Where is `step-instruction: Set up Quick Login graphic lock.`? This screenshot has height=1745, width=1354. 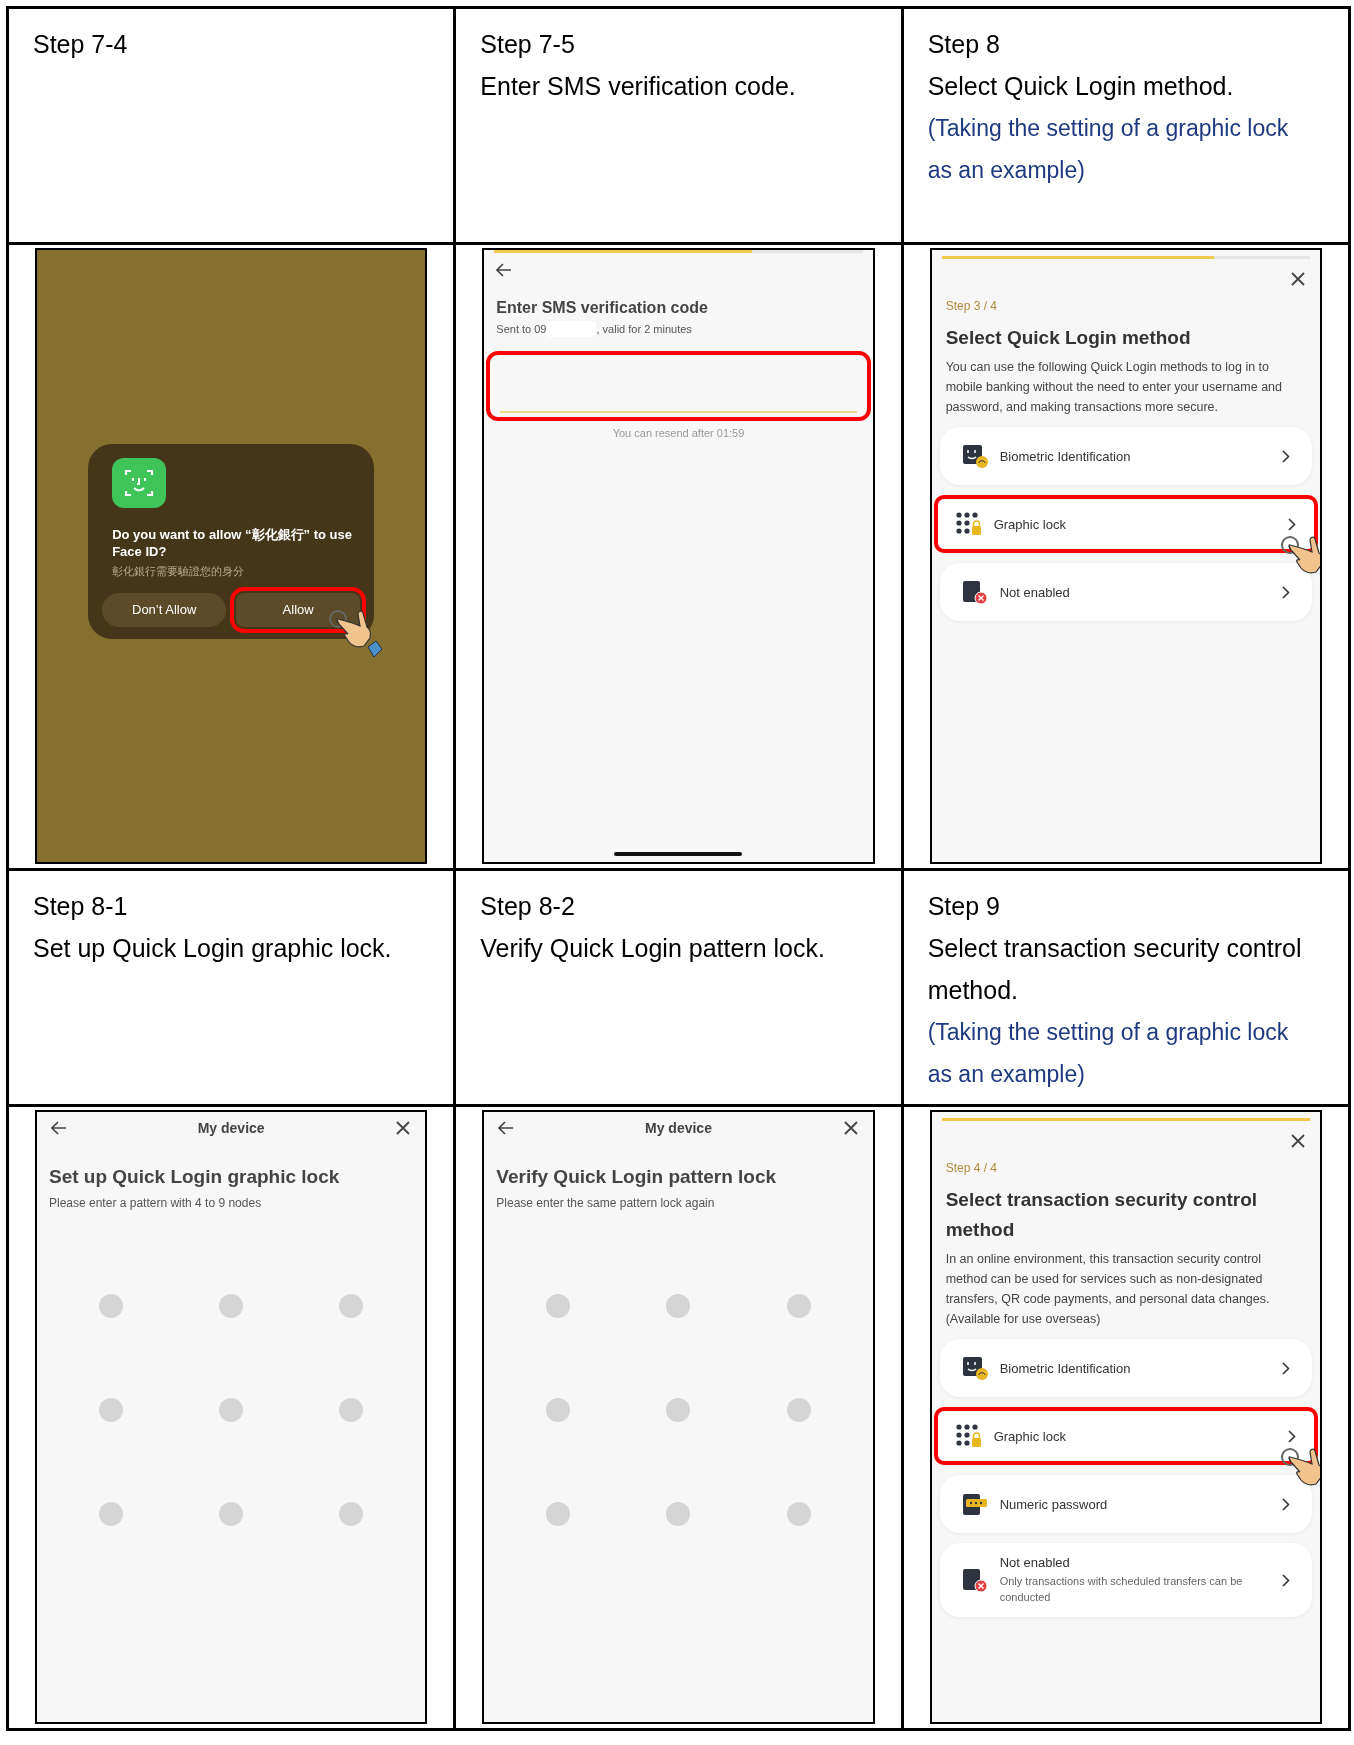 step-instruction: Set up Quick Login graphic lock. is located at coordinates (213, 948).